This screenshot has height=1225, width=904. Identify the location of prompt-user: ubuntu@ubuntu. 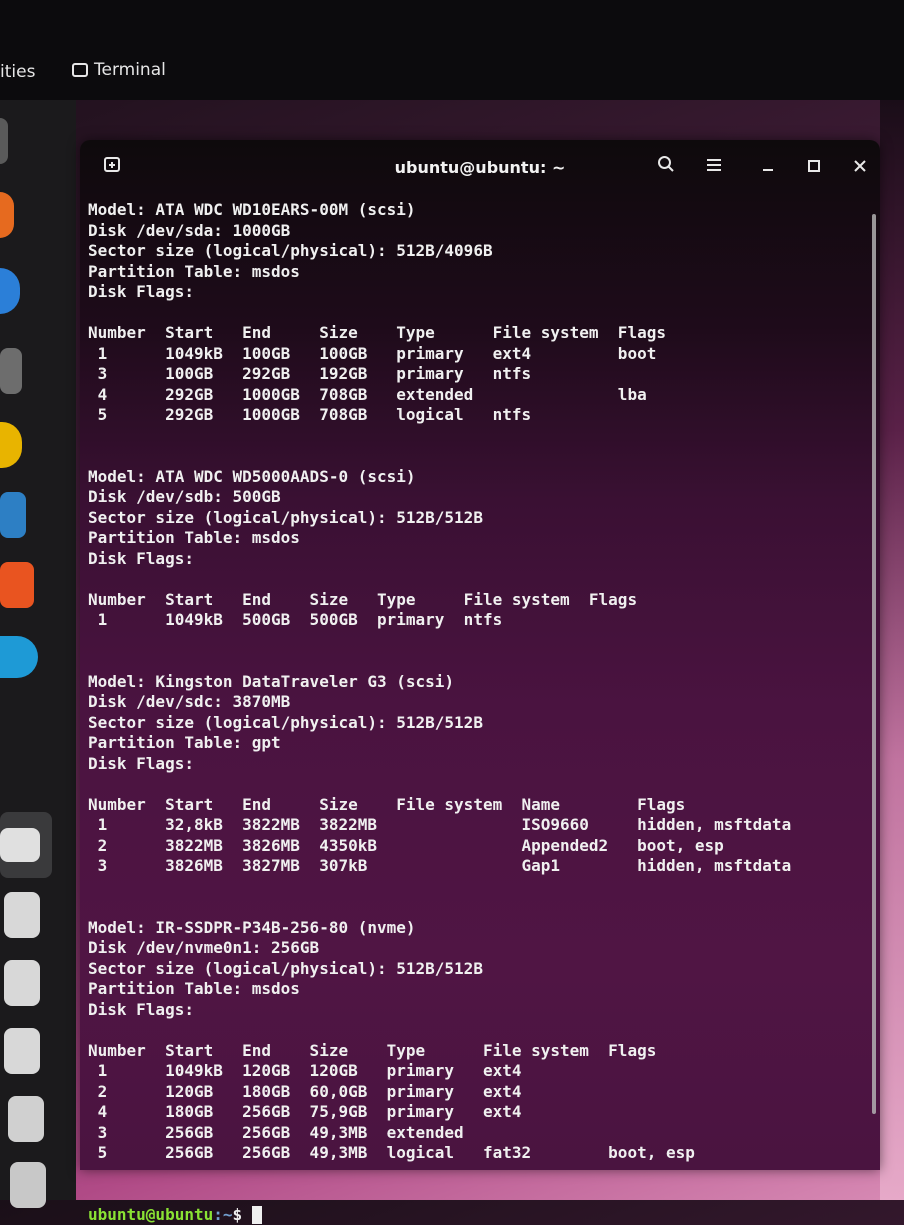
(150, 1214).